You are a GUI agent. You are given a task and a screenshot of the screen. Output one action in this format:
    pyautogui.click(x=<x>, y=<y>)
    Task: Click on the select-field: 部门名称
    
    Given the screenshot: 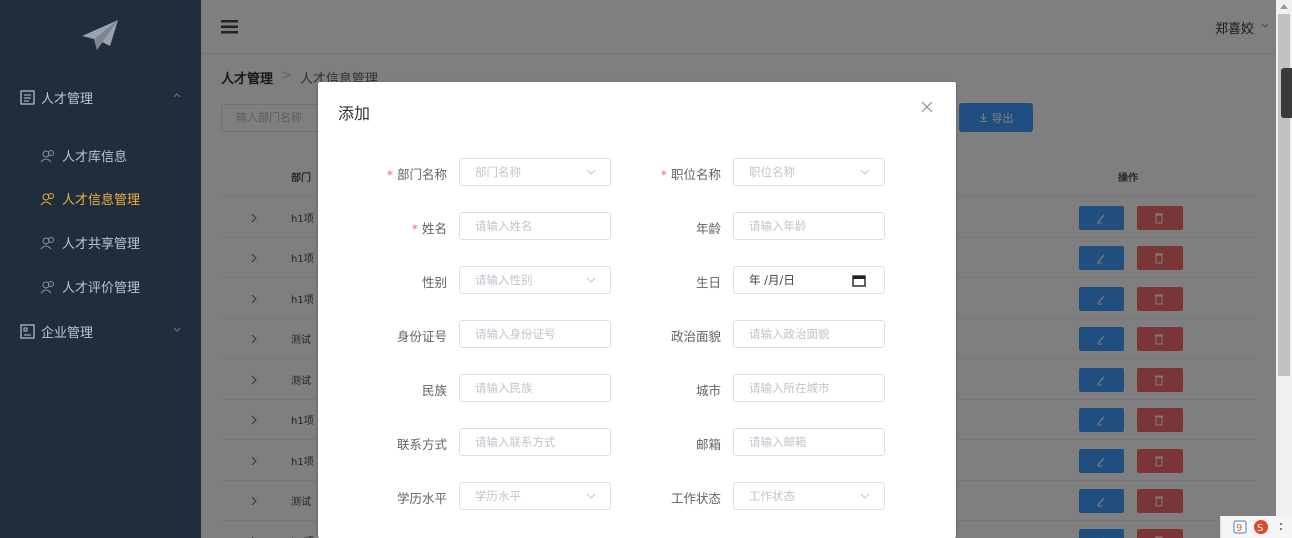 What is the action you would take?
    pyautogui.click(x=535, y=172)
    